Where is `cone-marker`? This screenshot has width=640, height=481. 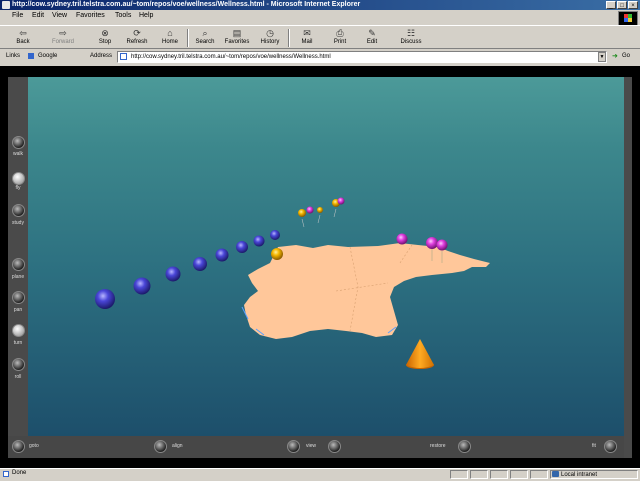
cone-marker is located at coordinates (420, 354).